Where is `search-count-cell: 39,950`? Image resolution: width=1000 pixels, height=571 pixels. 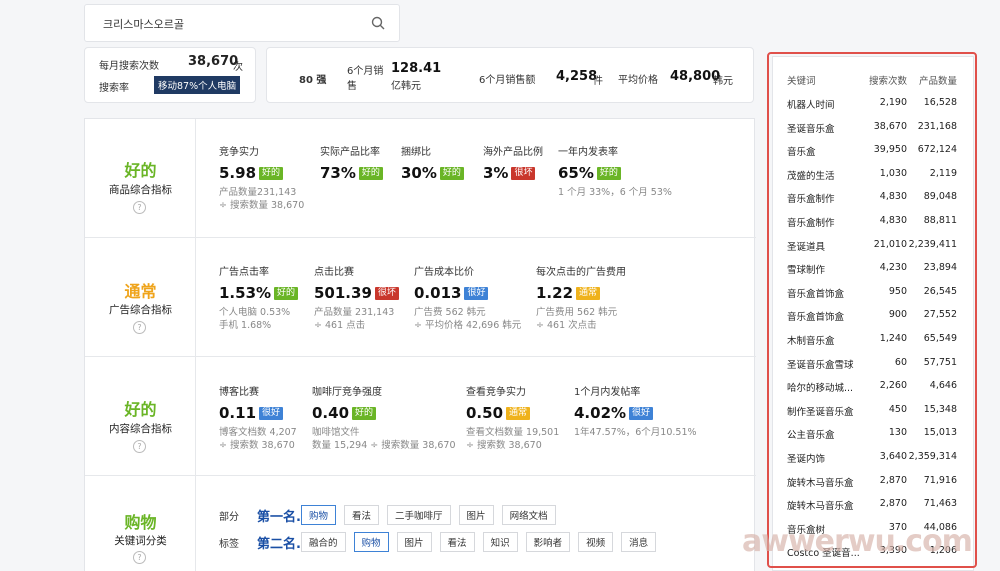 search-count-cell: 39,950 is located at coordinates (890, 150).